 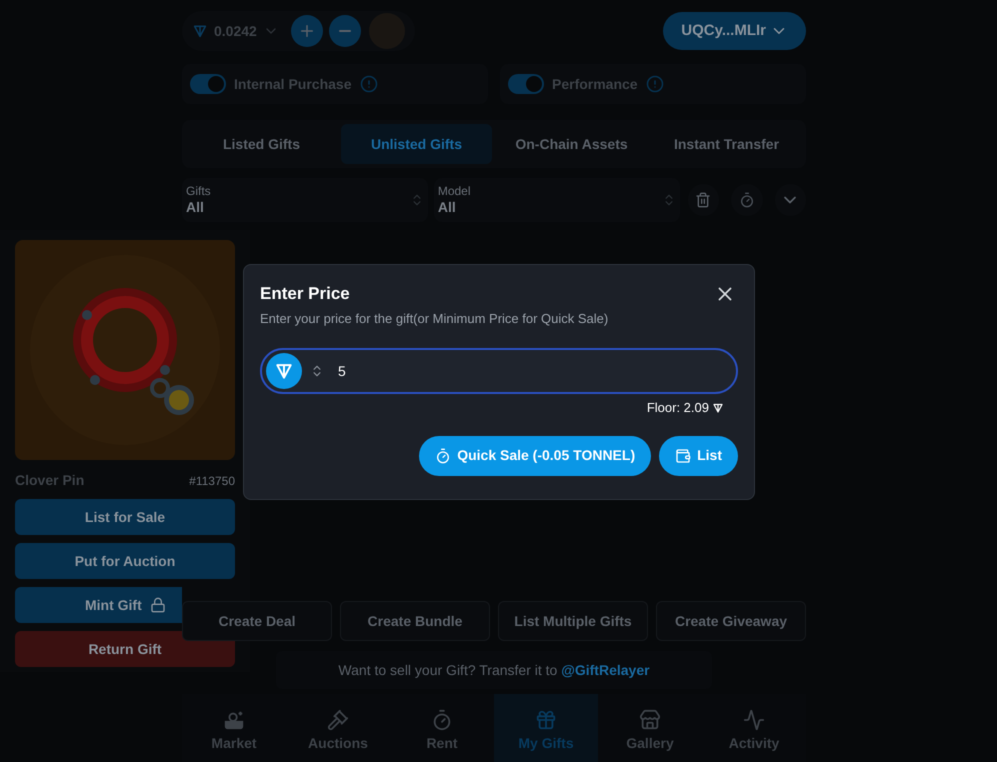 What do you see at coordinates (435, 319) in the screenshot?
I see `dialog-subtitle: Enter your price for the gift(or Minimum Price for Quick Sale)` at bounding box center [435, 319].